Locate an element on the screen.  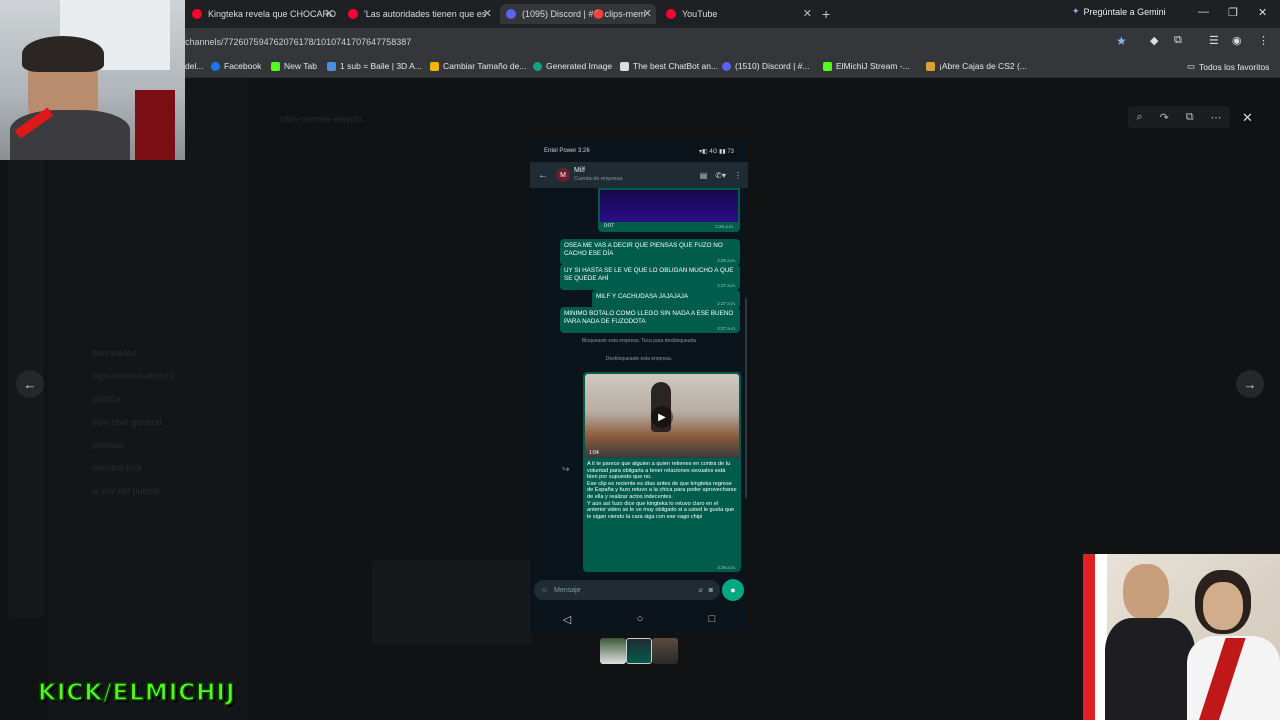
next-arrow-icon: → is located at coordinates (1250, 384).